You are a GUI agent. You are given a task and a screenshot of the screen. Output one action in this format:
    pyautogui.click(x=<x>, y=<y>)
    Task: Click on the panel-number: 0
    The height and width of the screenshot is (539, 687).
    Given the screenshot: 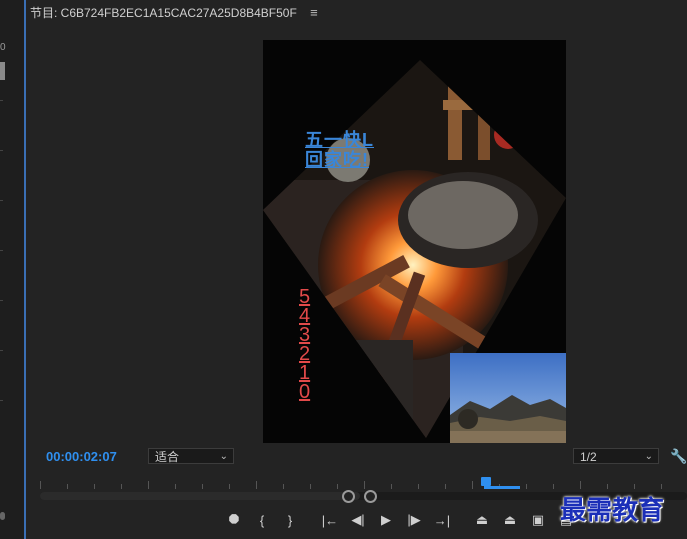 What is the action you would take?
    pyautogui.click(x=3, y=47)
    